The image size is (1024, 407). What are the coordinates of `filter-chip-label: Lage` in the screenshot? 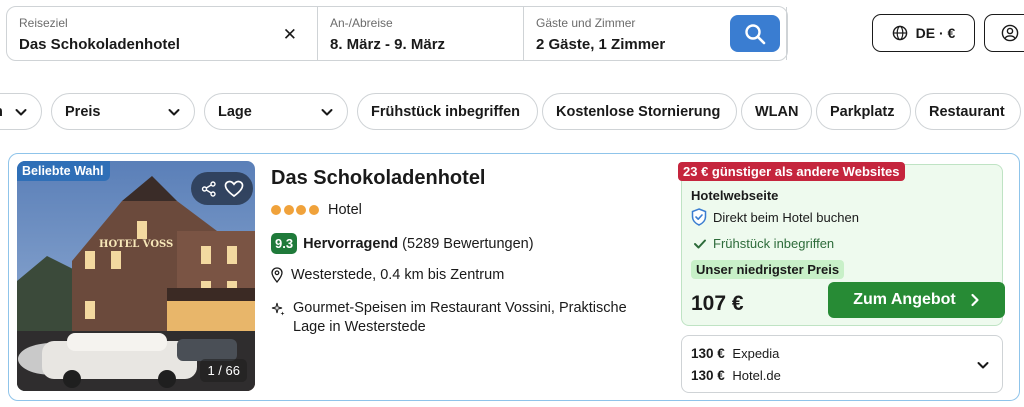 It's located at (235, 111).